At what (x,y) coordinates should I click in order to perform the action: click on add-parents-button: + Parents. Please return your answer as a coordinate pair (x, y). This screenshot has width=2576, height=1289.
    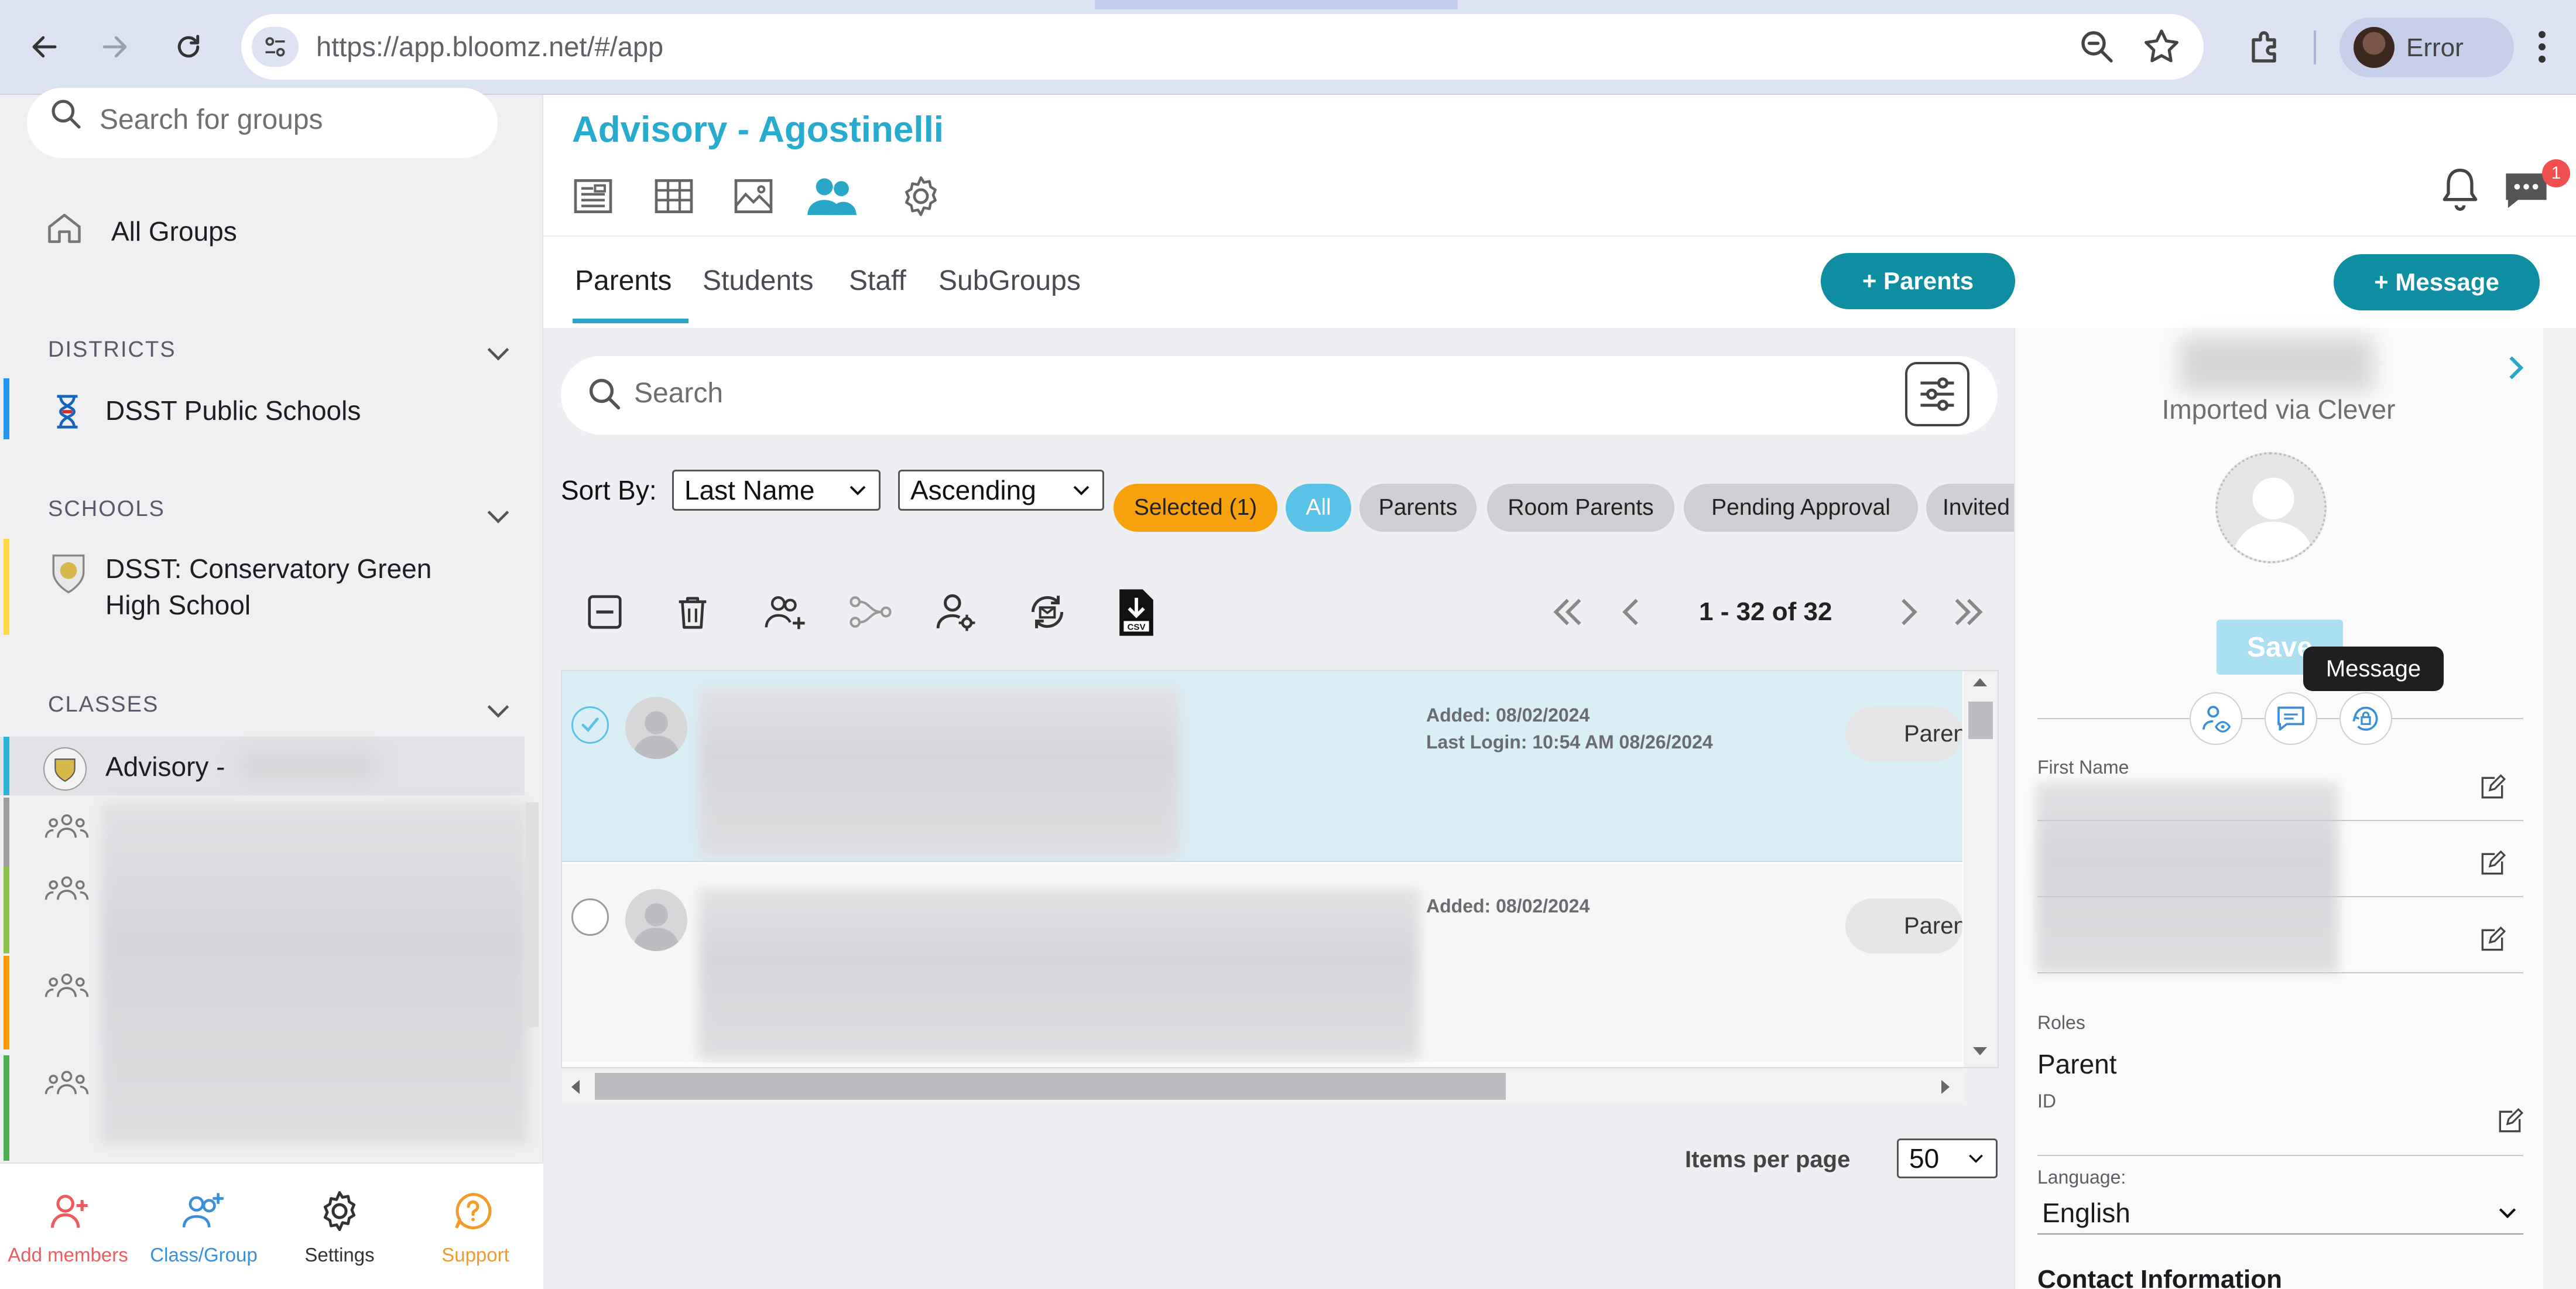
    Looking at the image, I should click on (1918, 281).